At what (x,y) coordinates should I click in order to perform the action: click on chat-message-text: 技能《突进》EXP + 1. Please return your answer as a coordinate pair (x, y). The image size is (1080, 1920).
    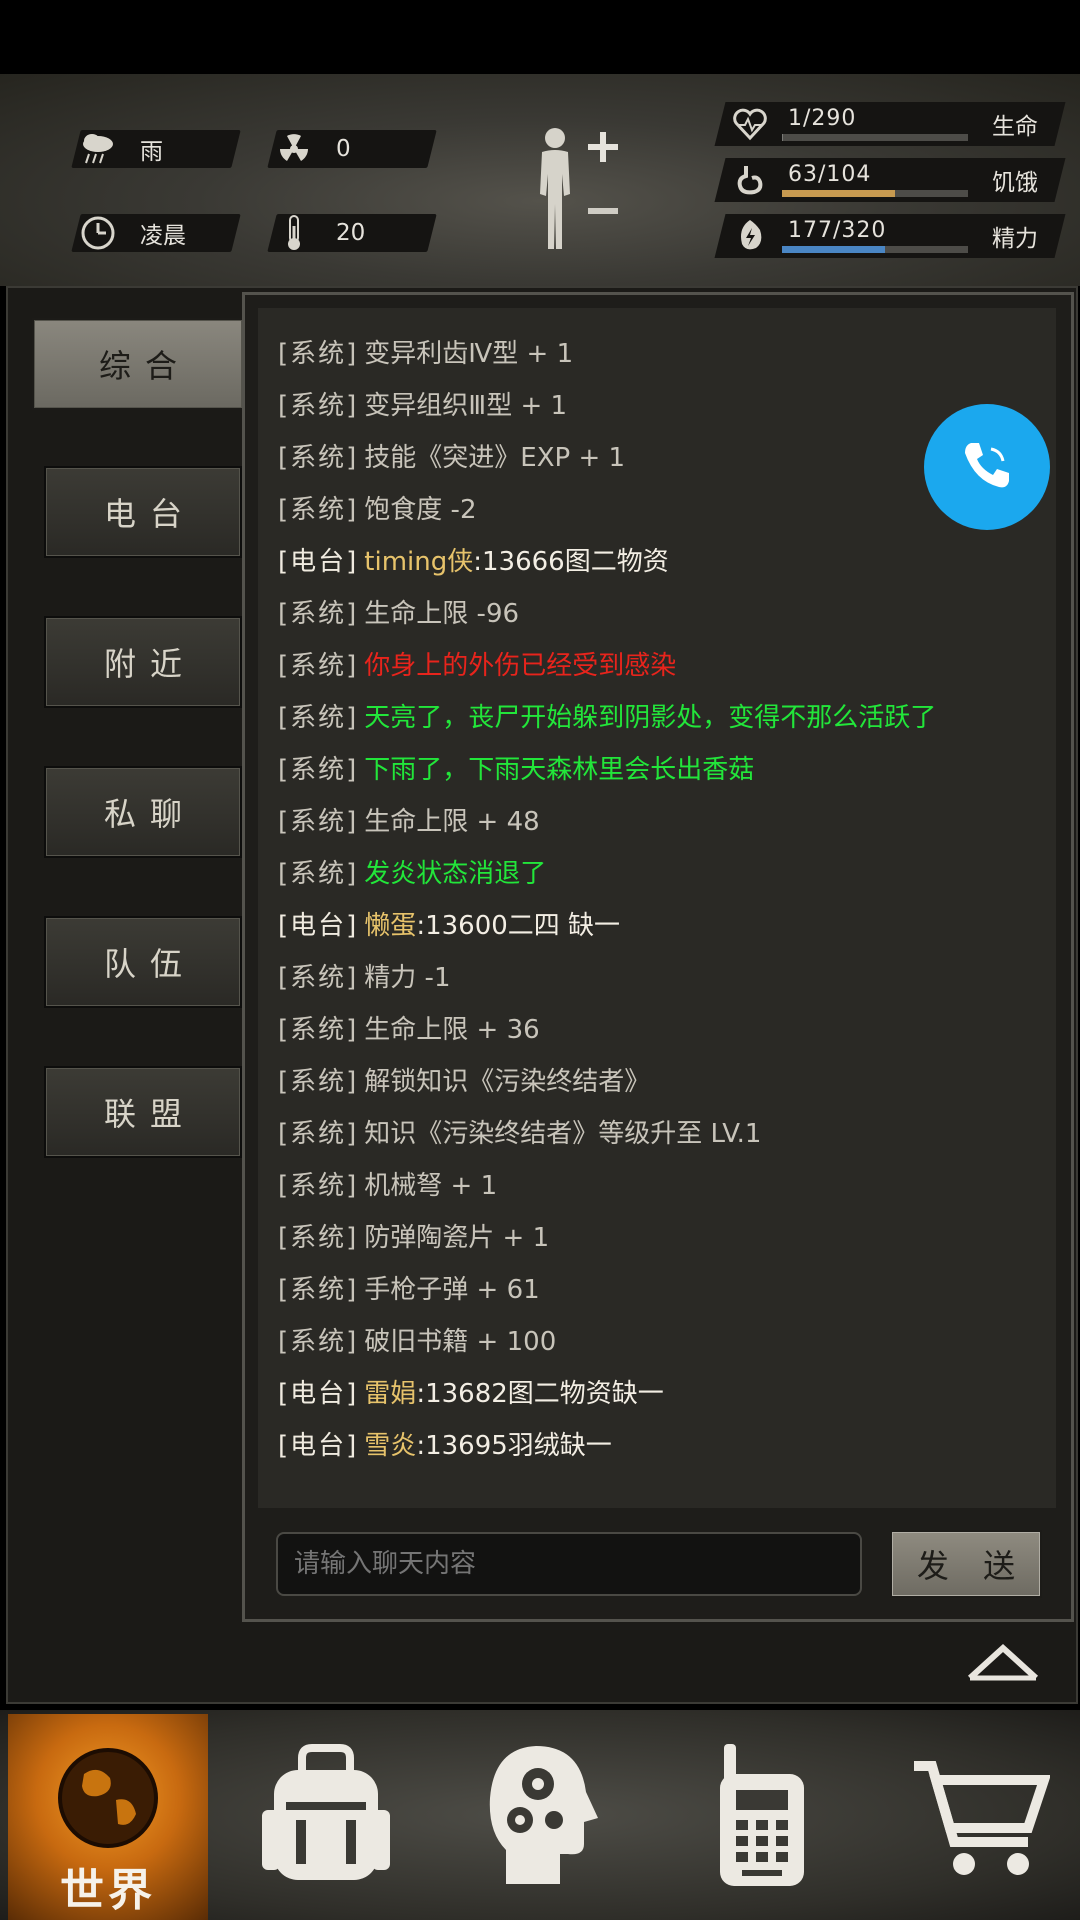
    Looking at the image, I should click on (495, 458).